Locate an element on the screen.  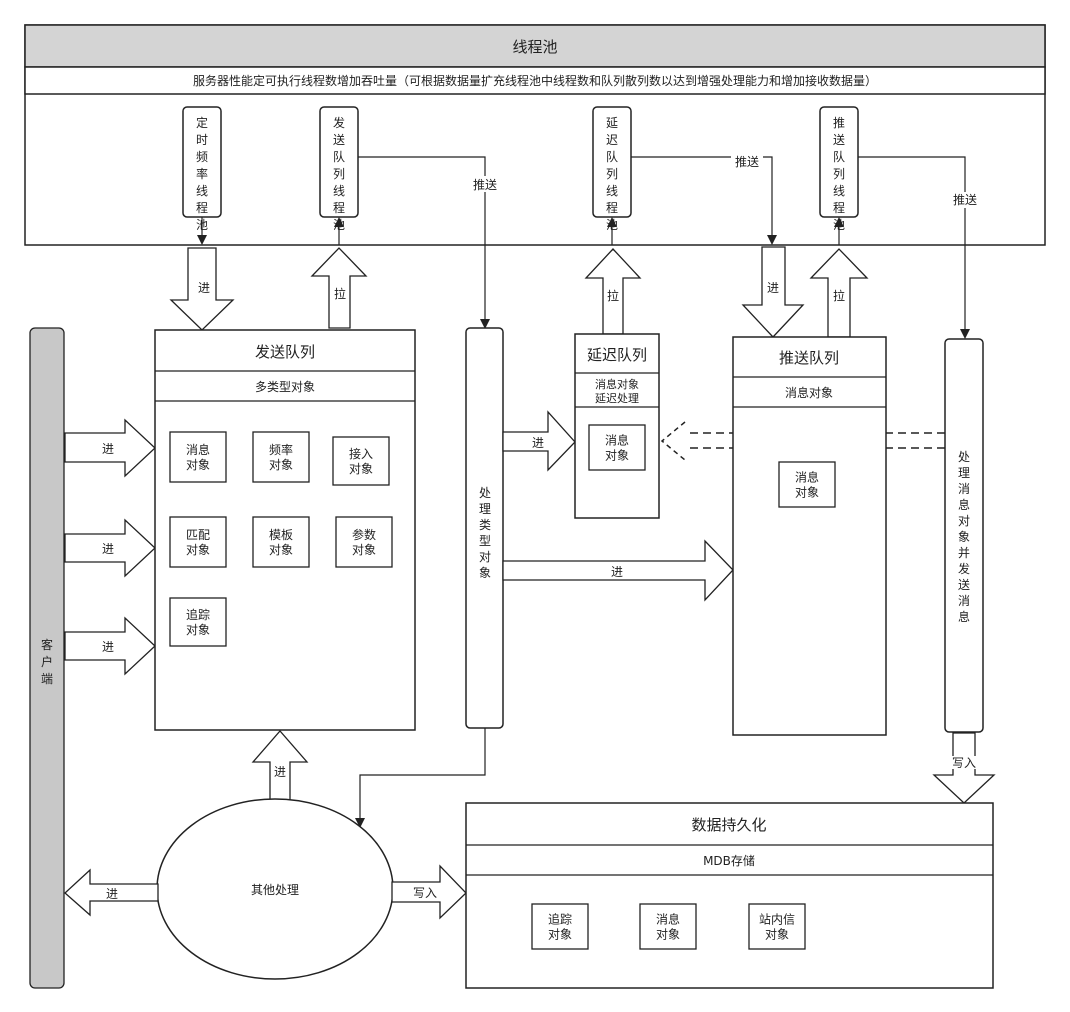
delay-queue-subtitle-2: 延迟处理 is located at coordinates (617, 398).